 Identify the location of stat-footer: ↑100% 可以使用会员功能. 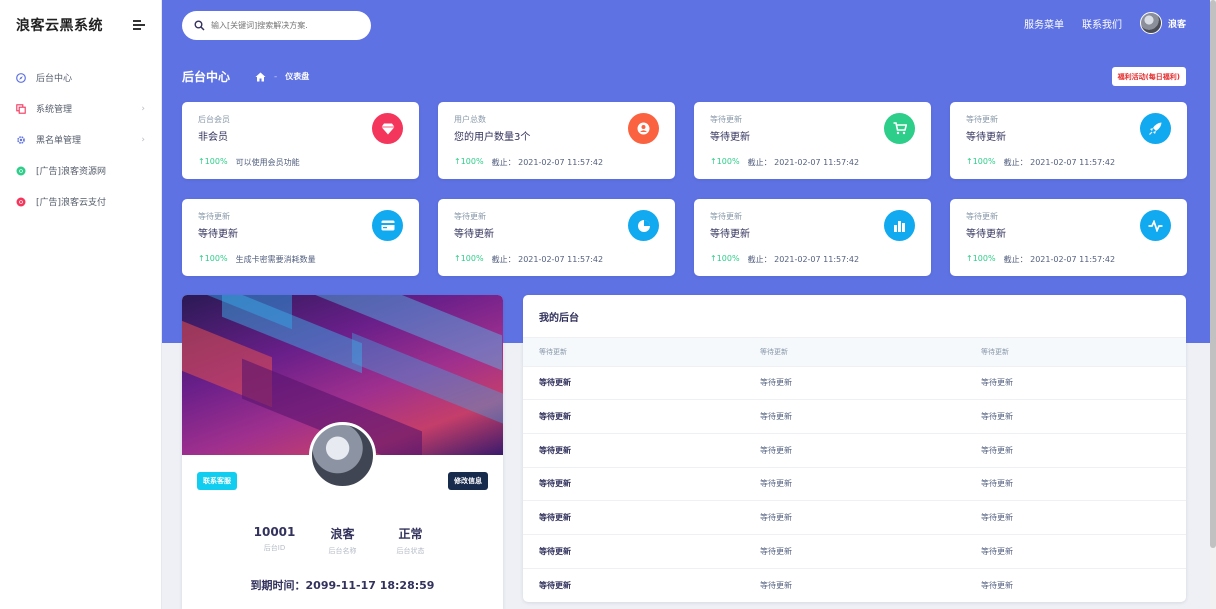
(249, 162).